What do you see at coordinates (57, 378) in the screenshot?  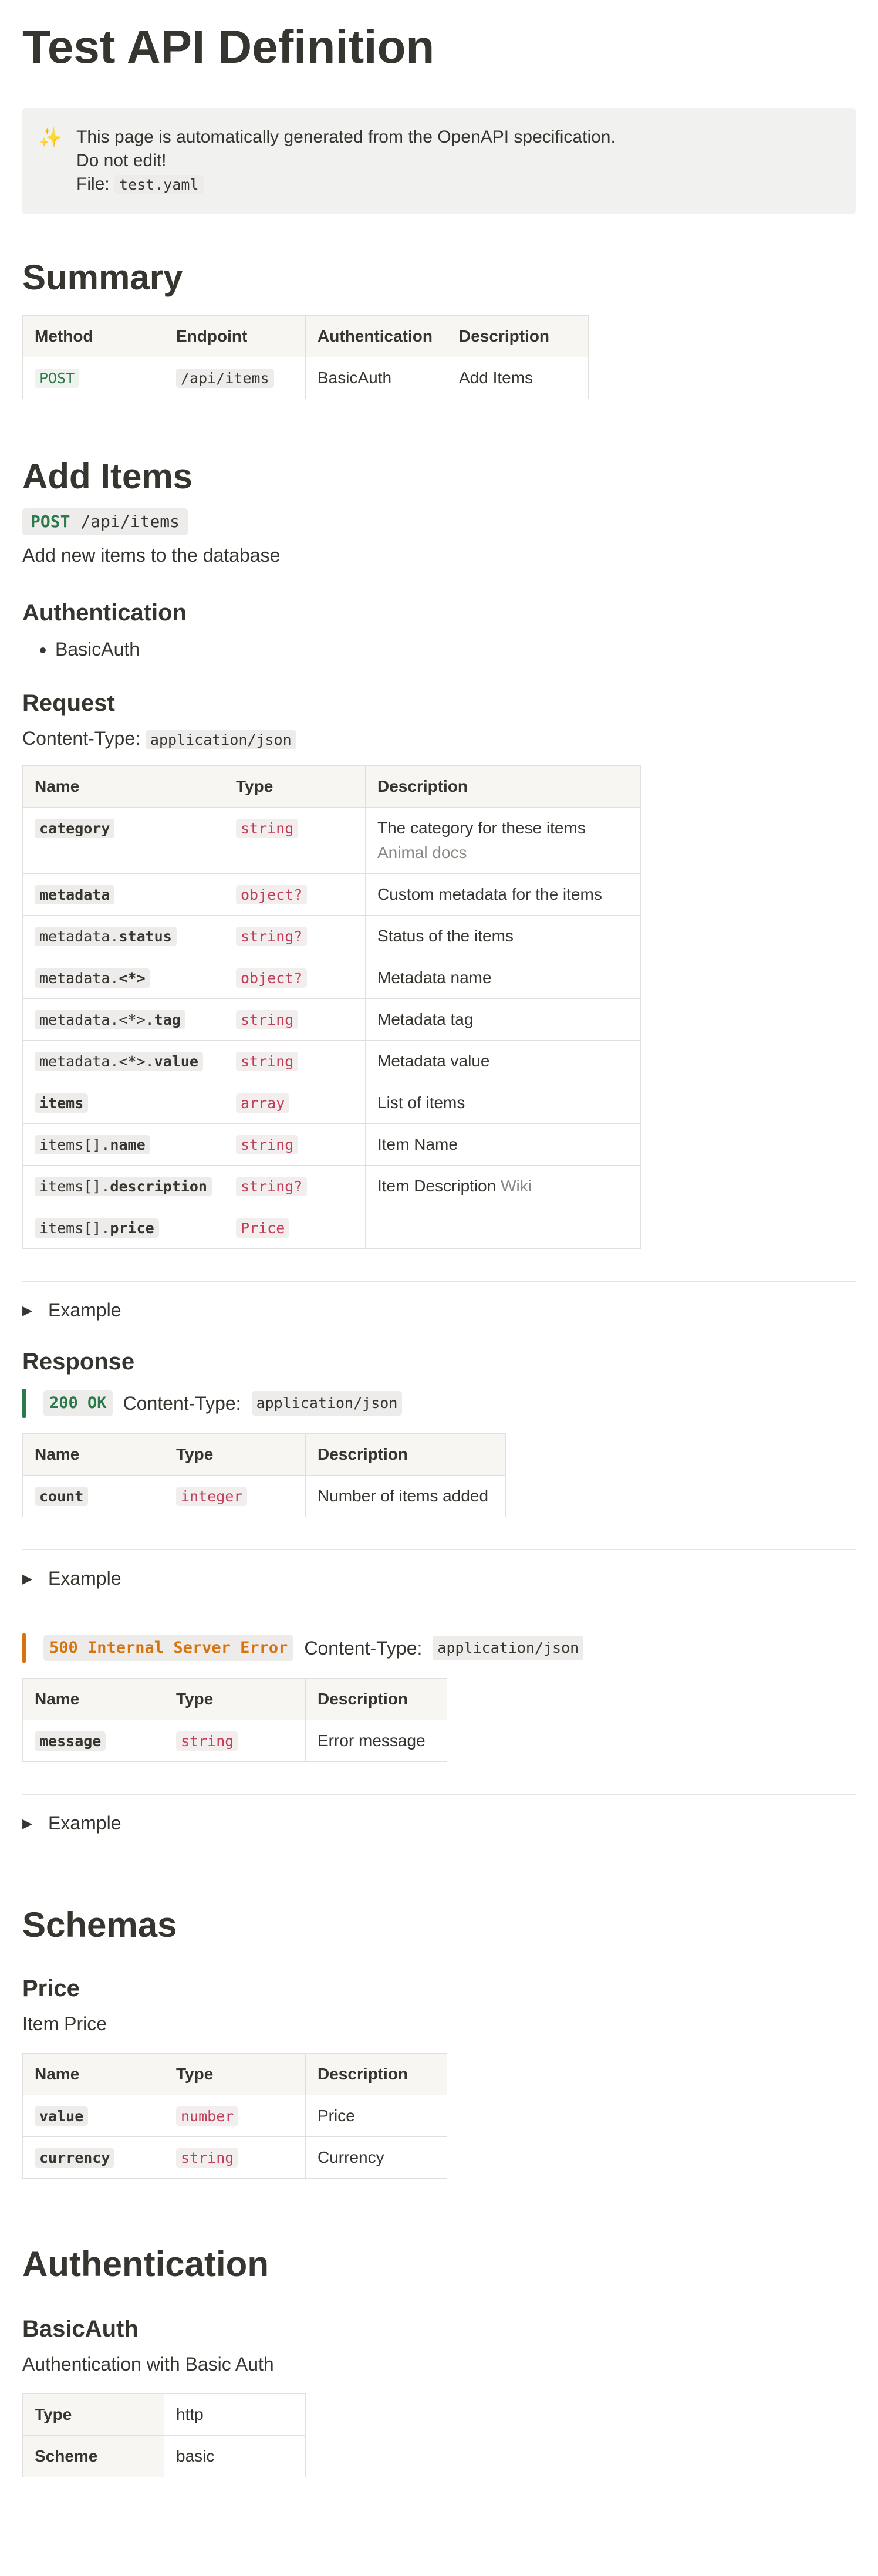 I see `method-badge: POST` at bounding box center [57, 378].